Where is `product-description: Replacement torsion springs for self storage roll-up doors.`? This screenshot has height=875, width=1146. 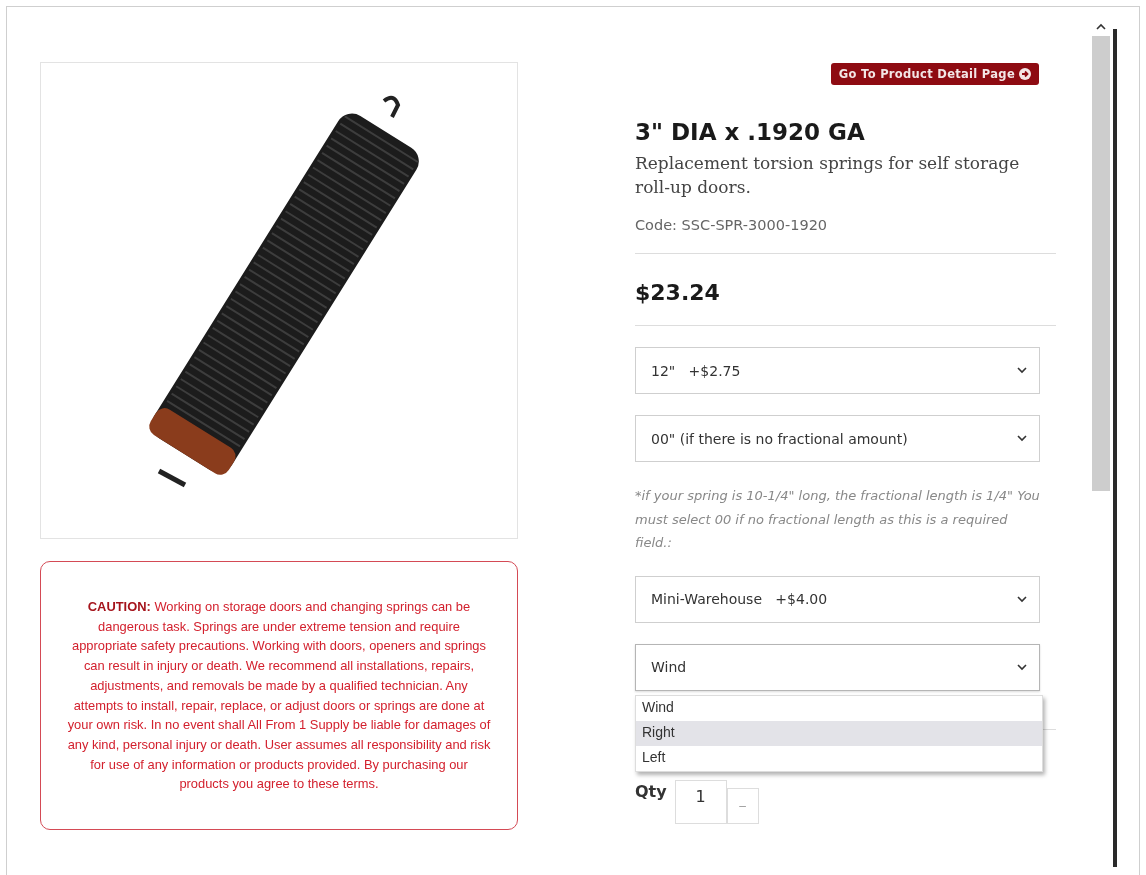
product-description: Replacement torsion springs for self storage roll-up doors. is located at coordinates (828, 175).